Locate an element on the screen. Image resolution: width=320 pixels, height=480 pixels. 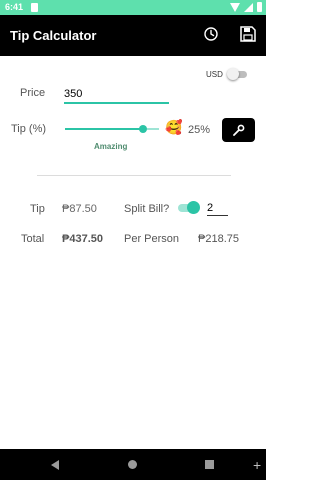
split-count-input is located at coordinates (217, 208).